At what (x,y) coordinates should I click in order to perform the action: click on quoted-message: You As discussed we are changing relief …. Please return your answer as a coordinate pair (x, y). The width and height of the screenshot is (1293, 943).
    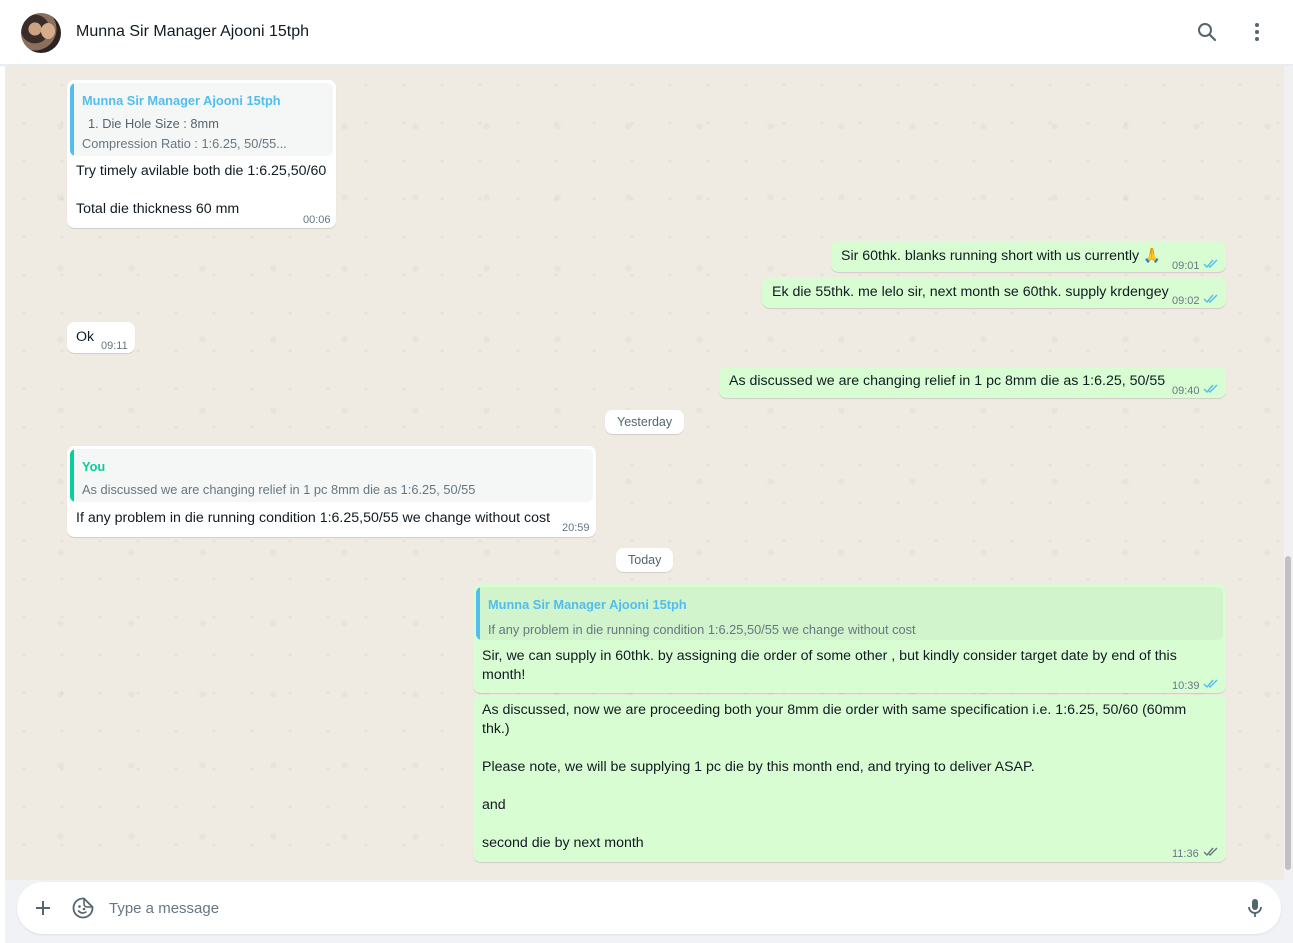
    Looking at the image, I should click on (331, 475).